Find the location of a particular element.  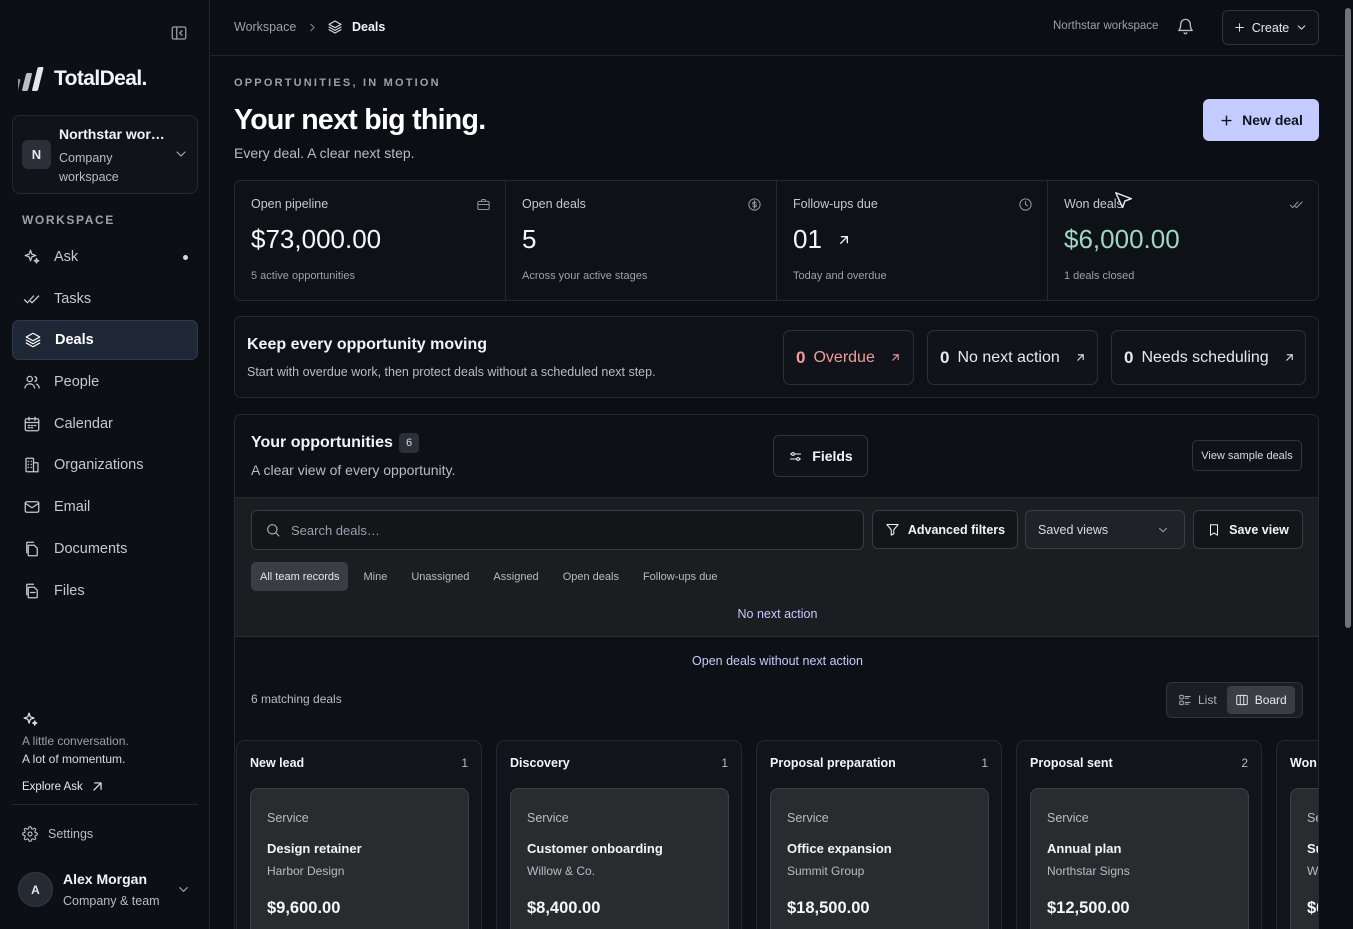

list-label: List is located at coordinates (1207, 700).